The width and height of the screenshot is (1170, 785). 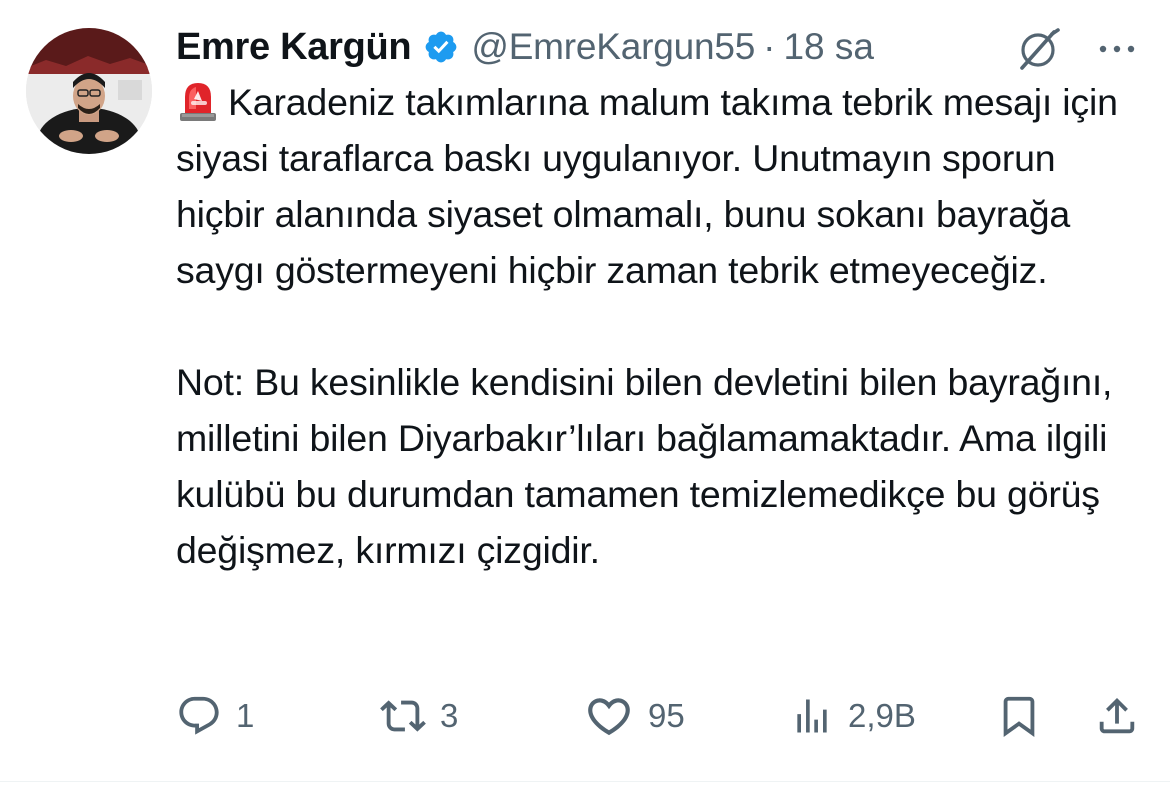 I want to click on share-button, so click(x=1117, y=716).